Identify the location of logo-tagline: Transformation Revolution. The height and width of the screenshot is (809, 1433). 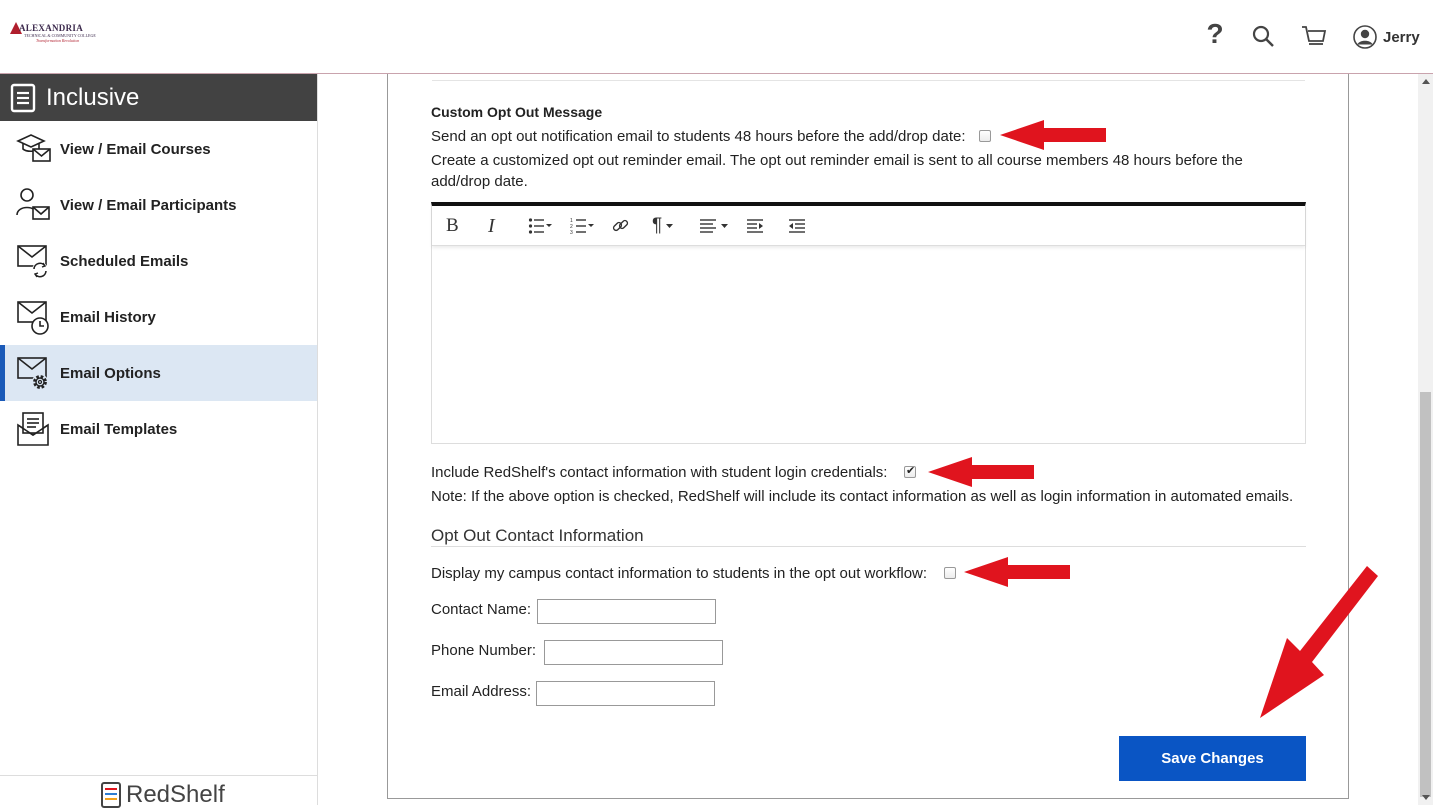
(58, 40).